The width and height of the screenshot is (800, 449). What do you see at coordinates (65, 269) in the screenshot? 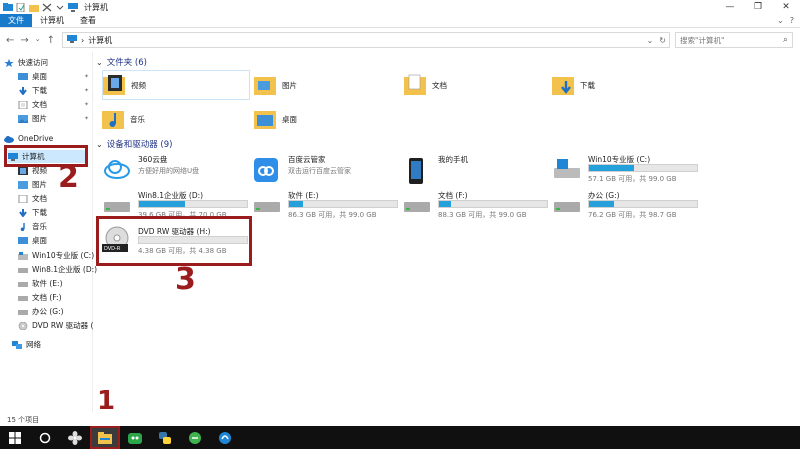
I see `sidebar-item-label: Win8.1企业版 (D:)` at bounding box center [65, 269].